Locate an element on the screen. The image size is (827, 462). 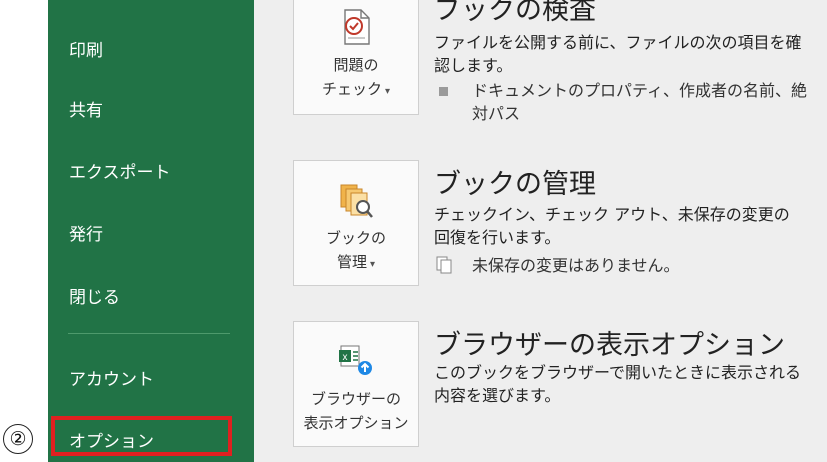
manage-workbook-label-2: 管理 ▾ is located at coordinates (356, 262).